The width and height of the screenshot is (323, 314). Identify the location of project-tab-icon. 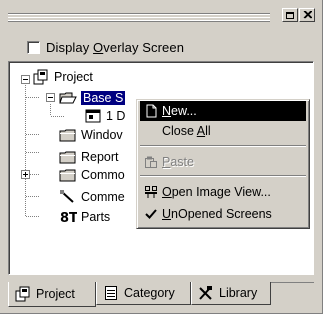
(23, 294).